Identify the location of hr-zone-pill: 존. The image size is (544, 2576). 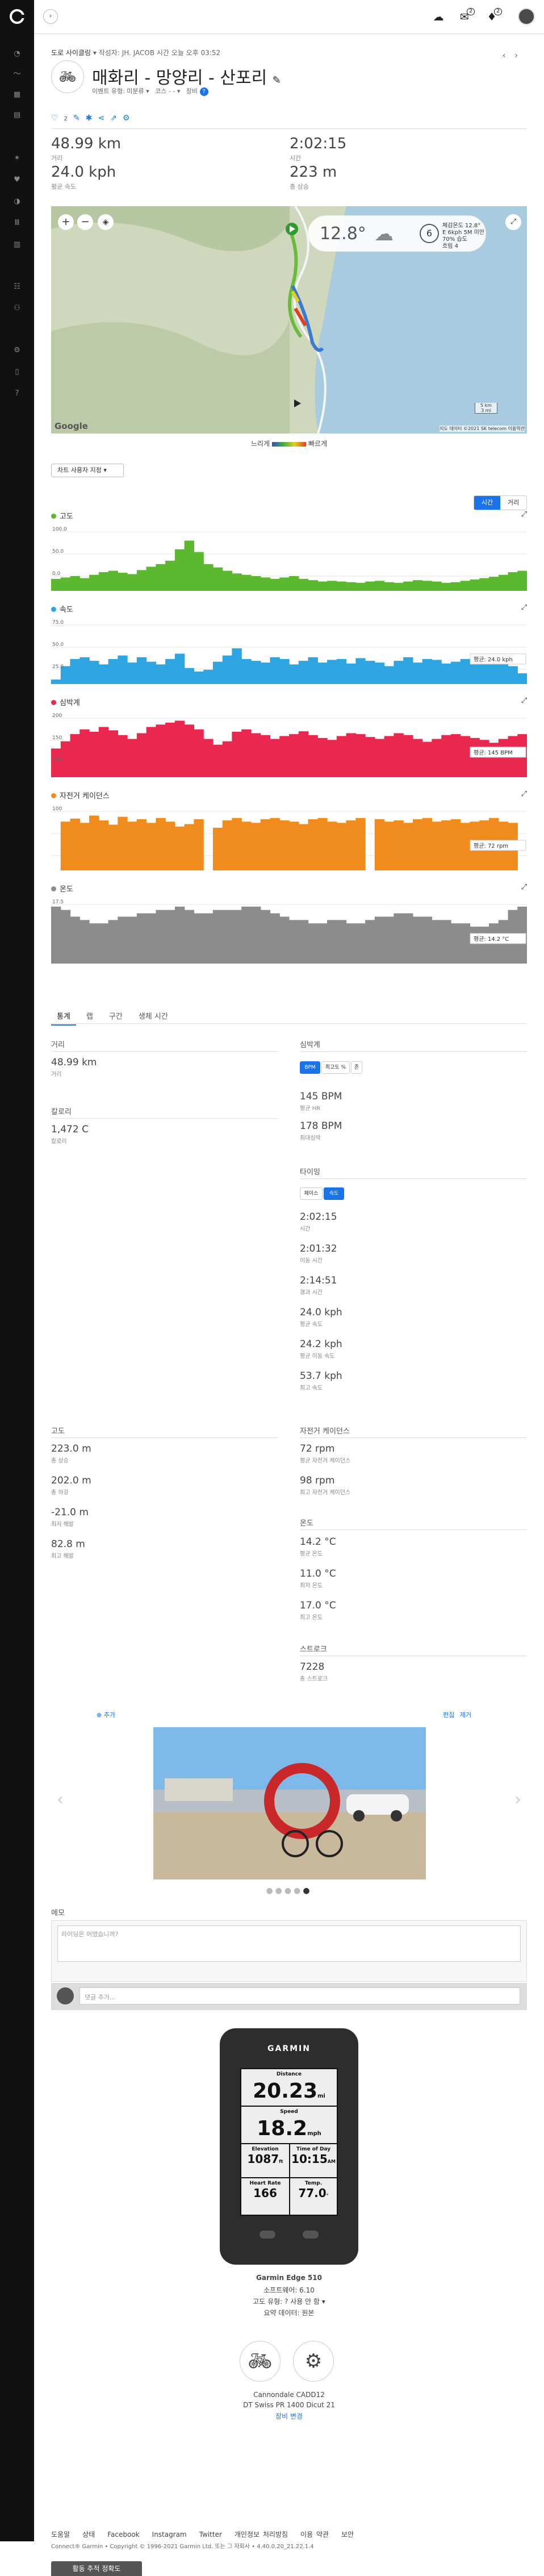
(356, 1067).